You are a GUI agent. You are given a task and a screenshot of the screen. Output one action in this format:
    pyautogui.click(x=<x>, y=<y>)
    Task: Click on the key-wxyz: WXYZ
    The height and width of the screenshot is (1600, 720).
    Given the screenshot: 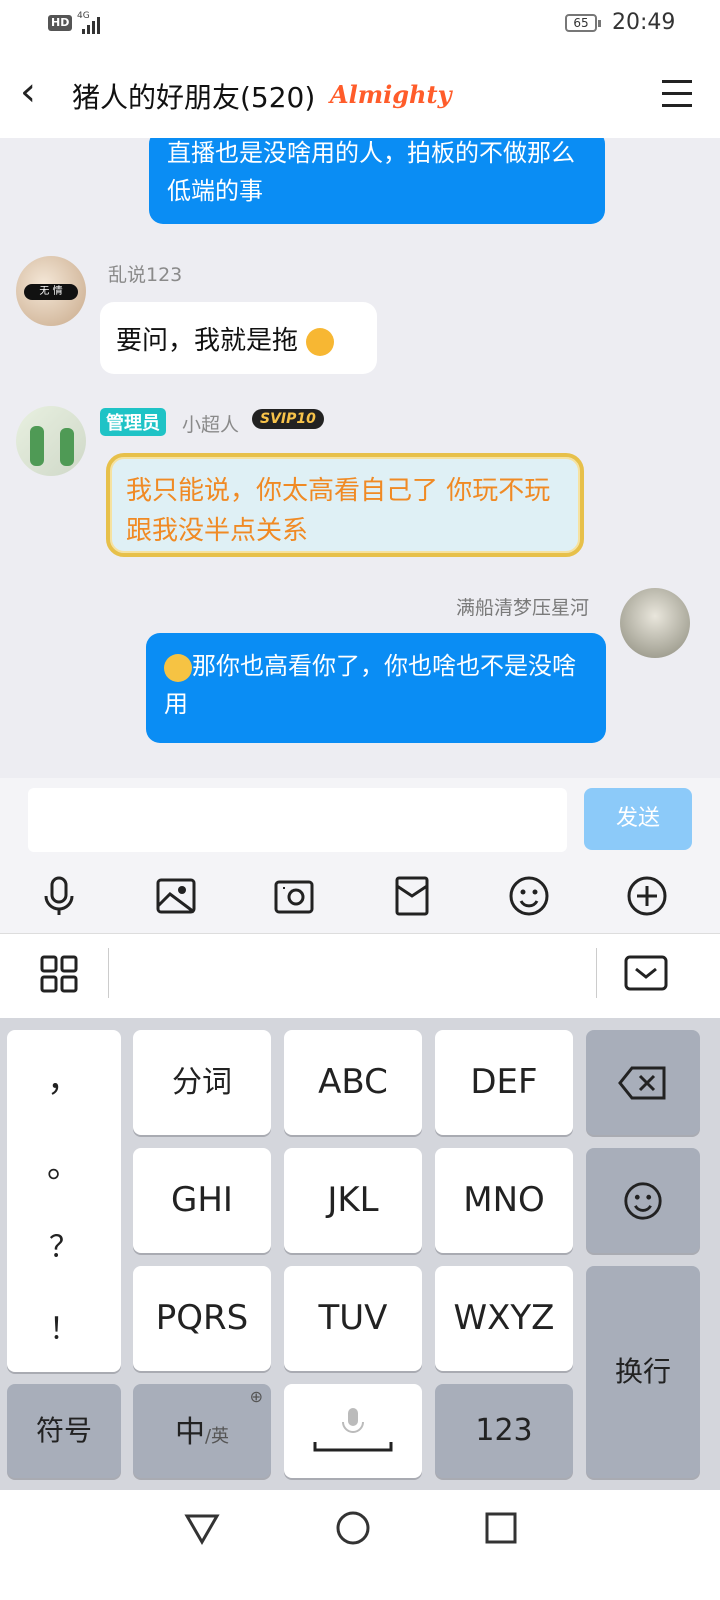 What is the action you would take?
    pyautogui.click(x=504, y=1318)
    